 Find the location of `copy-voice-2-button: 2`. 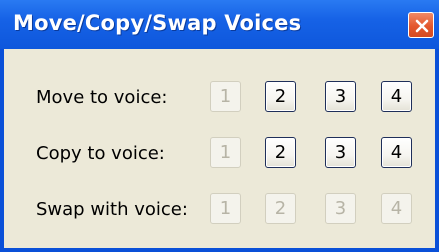

copy-voice-2-button: 2 is located at coordinates (280, 152).